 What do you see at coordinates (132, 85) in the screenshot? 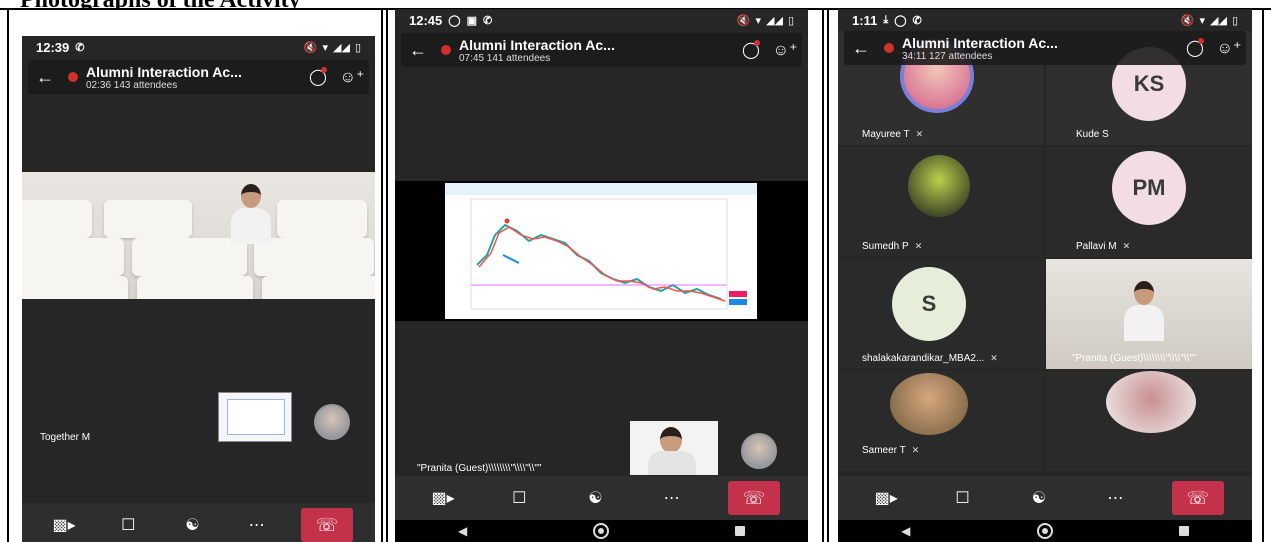
I see `call-duration: 02:36 143 attendees` at bounding box center [132, 85].